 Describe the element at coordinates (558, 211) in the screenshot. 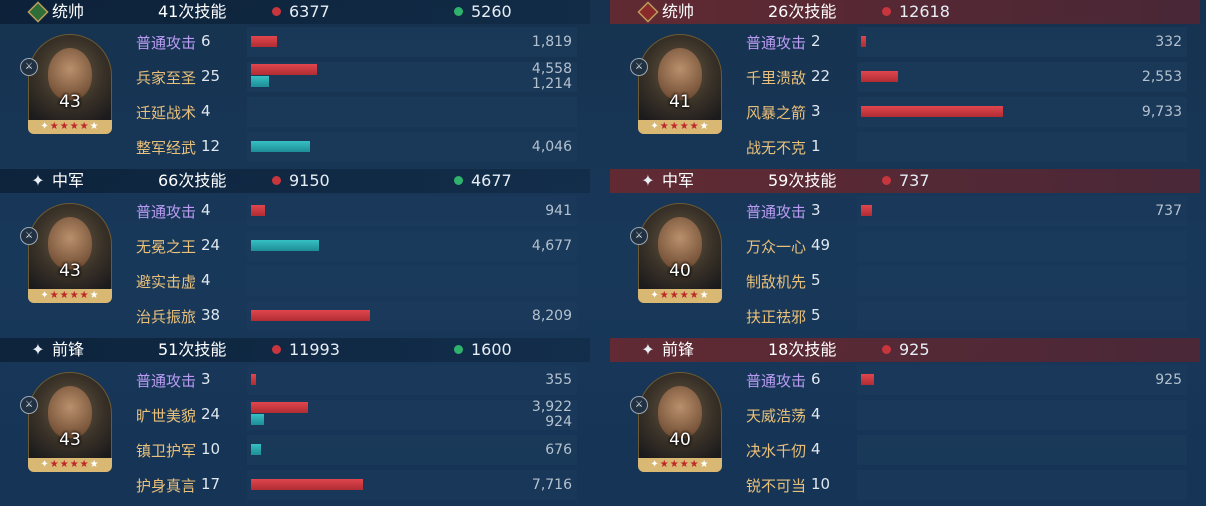

I see `damage-amount: 941` at that location.